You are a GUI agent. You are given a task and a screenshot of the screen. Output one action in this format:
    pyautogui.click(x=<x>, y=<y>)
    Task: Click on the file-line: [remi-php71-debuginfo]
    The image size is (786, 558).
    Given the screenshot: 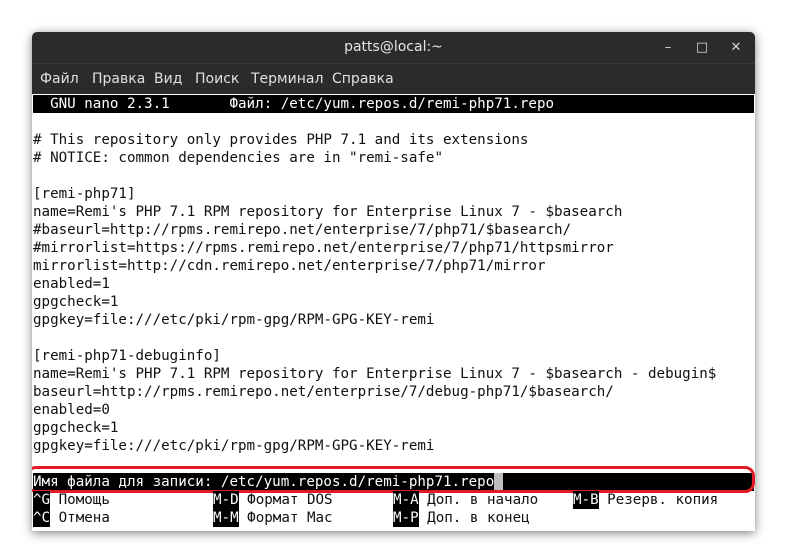 What is the action you would take?
    pyautogui.click(x=127, y=356)
    